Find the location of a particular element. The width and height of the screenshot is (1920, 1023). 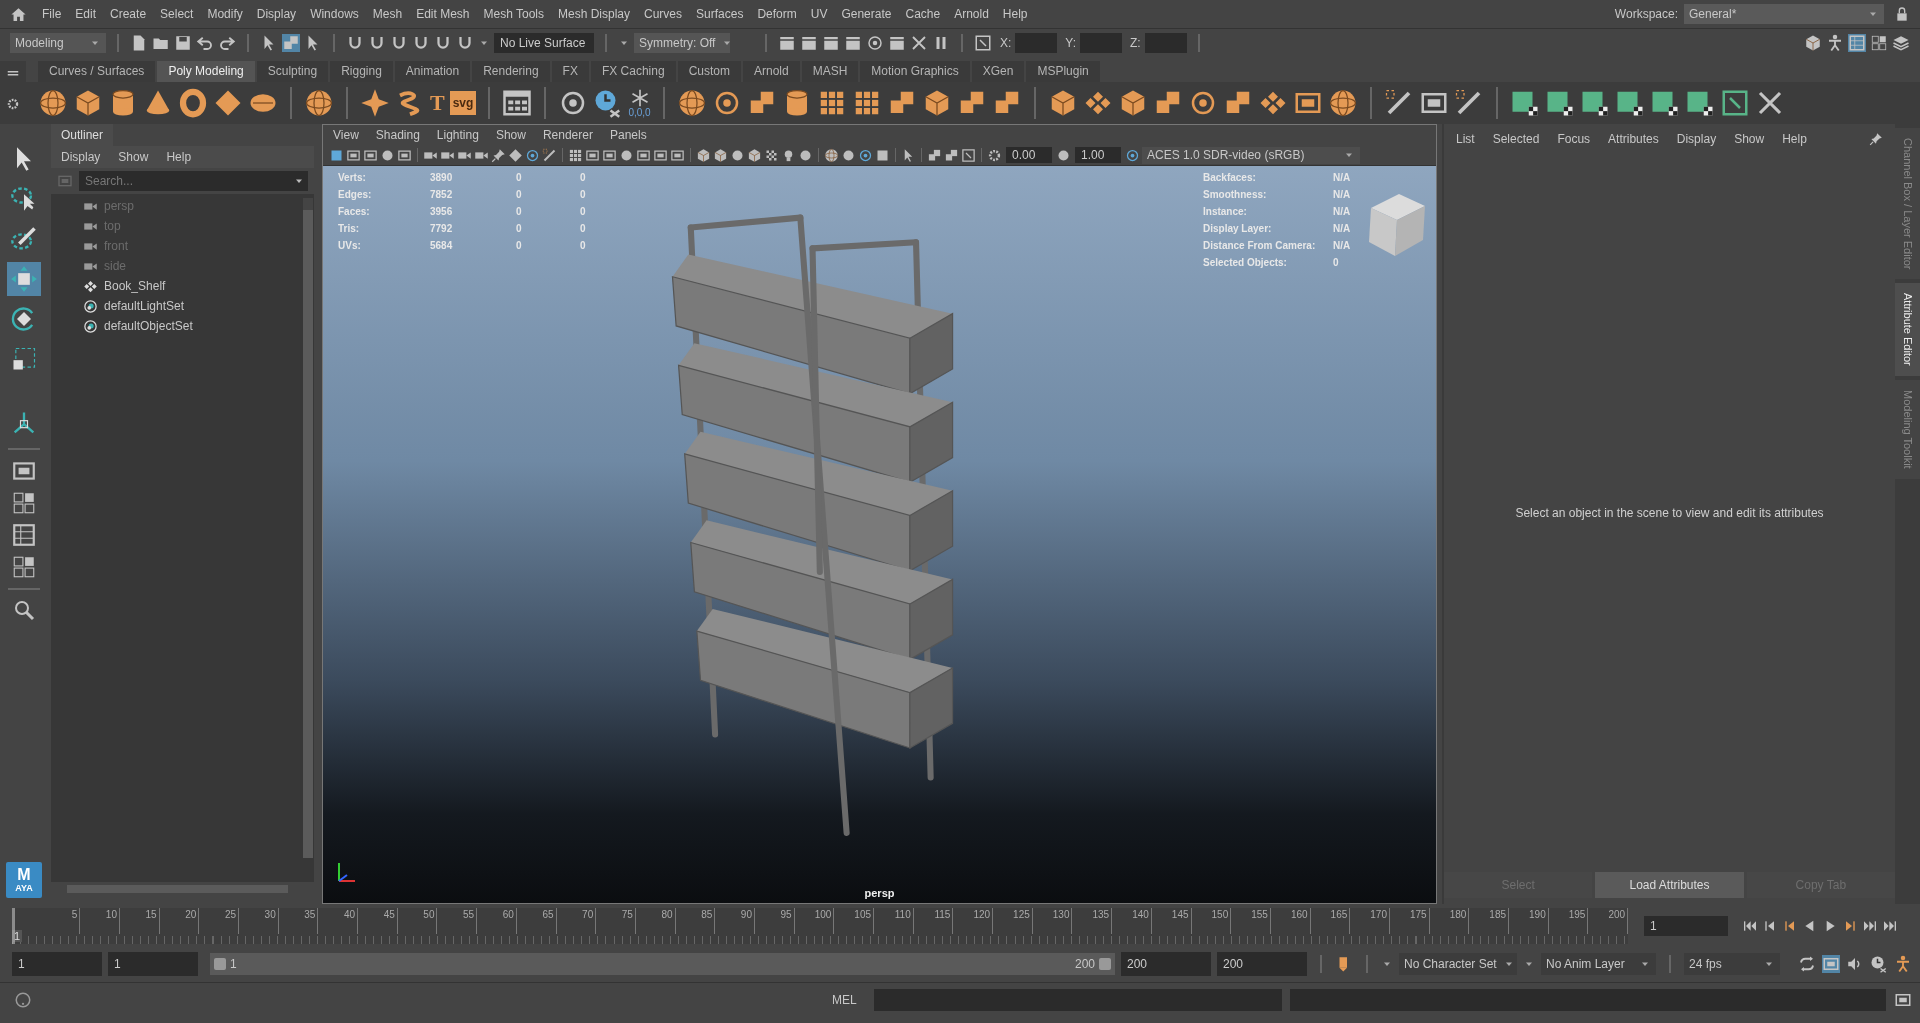

menu-item: Cache is located at coordinates (923, 14).